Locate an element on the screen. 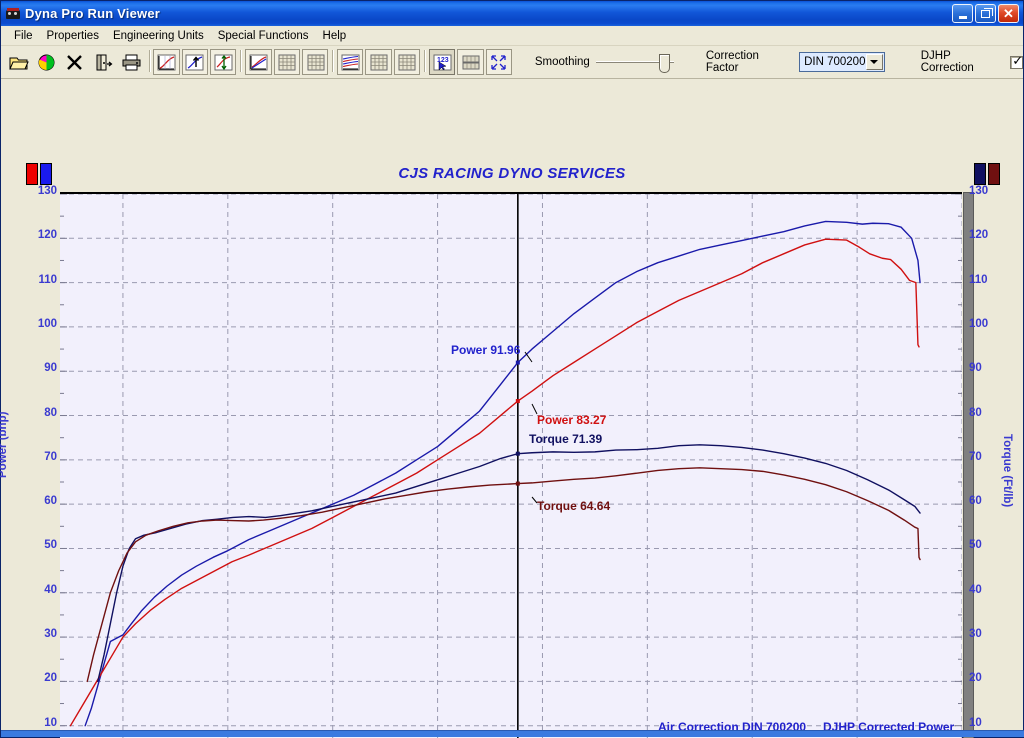  zoom-fit-icon is located at coordinates (498, 62).